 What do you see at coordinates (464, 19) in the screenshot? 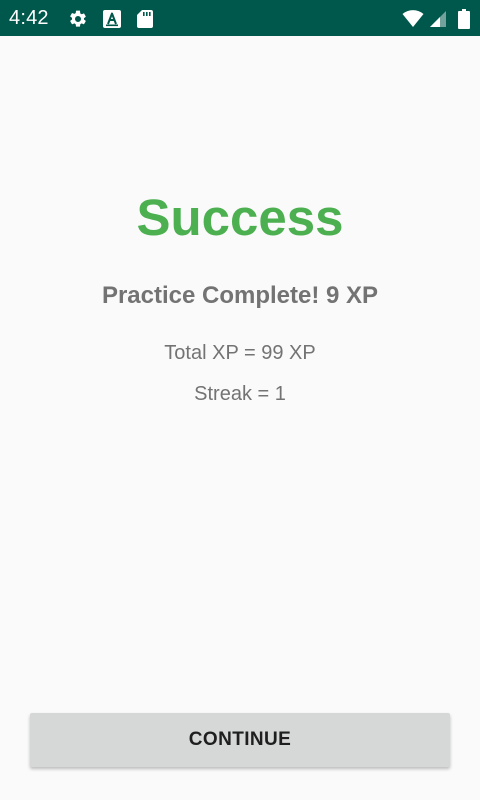
I see `battery-icon` at bounding box center [464, 19].